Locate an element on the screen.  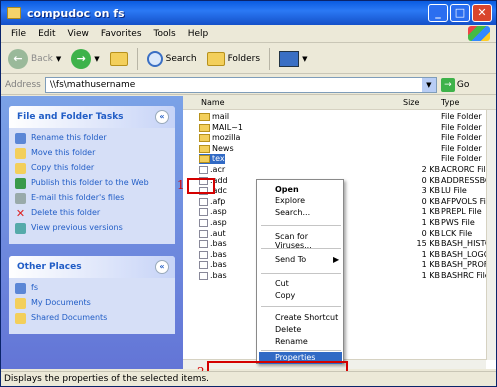
task-previous-versions: View previous versions is located at coordinates (92, 228).